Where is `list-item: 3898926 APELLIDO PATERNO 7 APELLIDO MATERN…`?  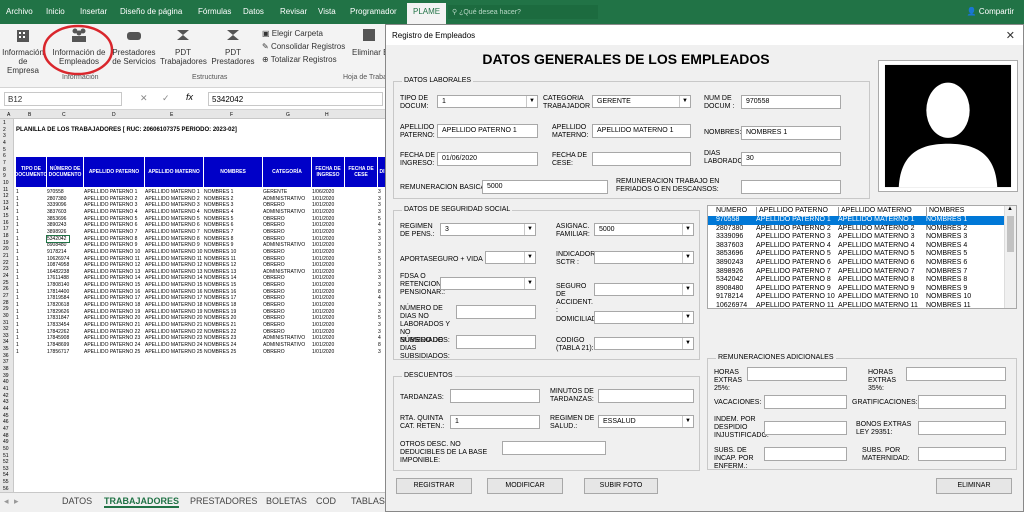
list-item: 3898926 APELLIDO PATERNO 7 APELLIDO MATERN… is located at coordinates (856, 272).